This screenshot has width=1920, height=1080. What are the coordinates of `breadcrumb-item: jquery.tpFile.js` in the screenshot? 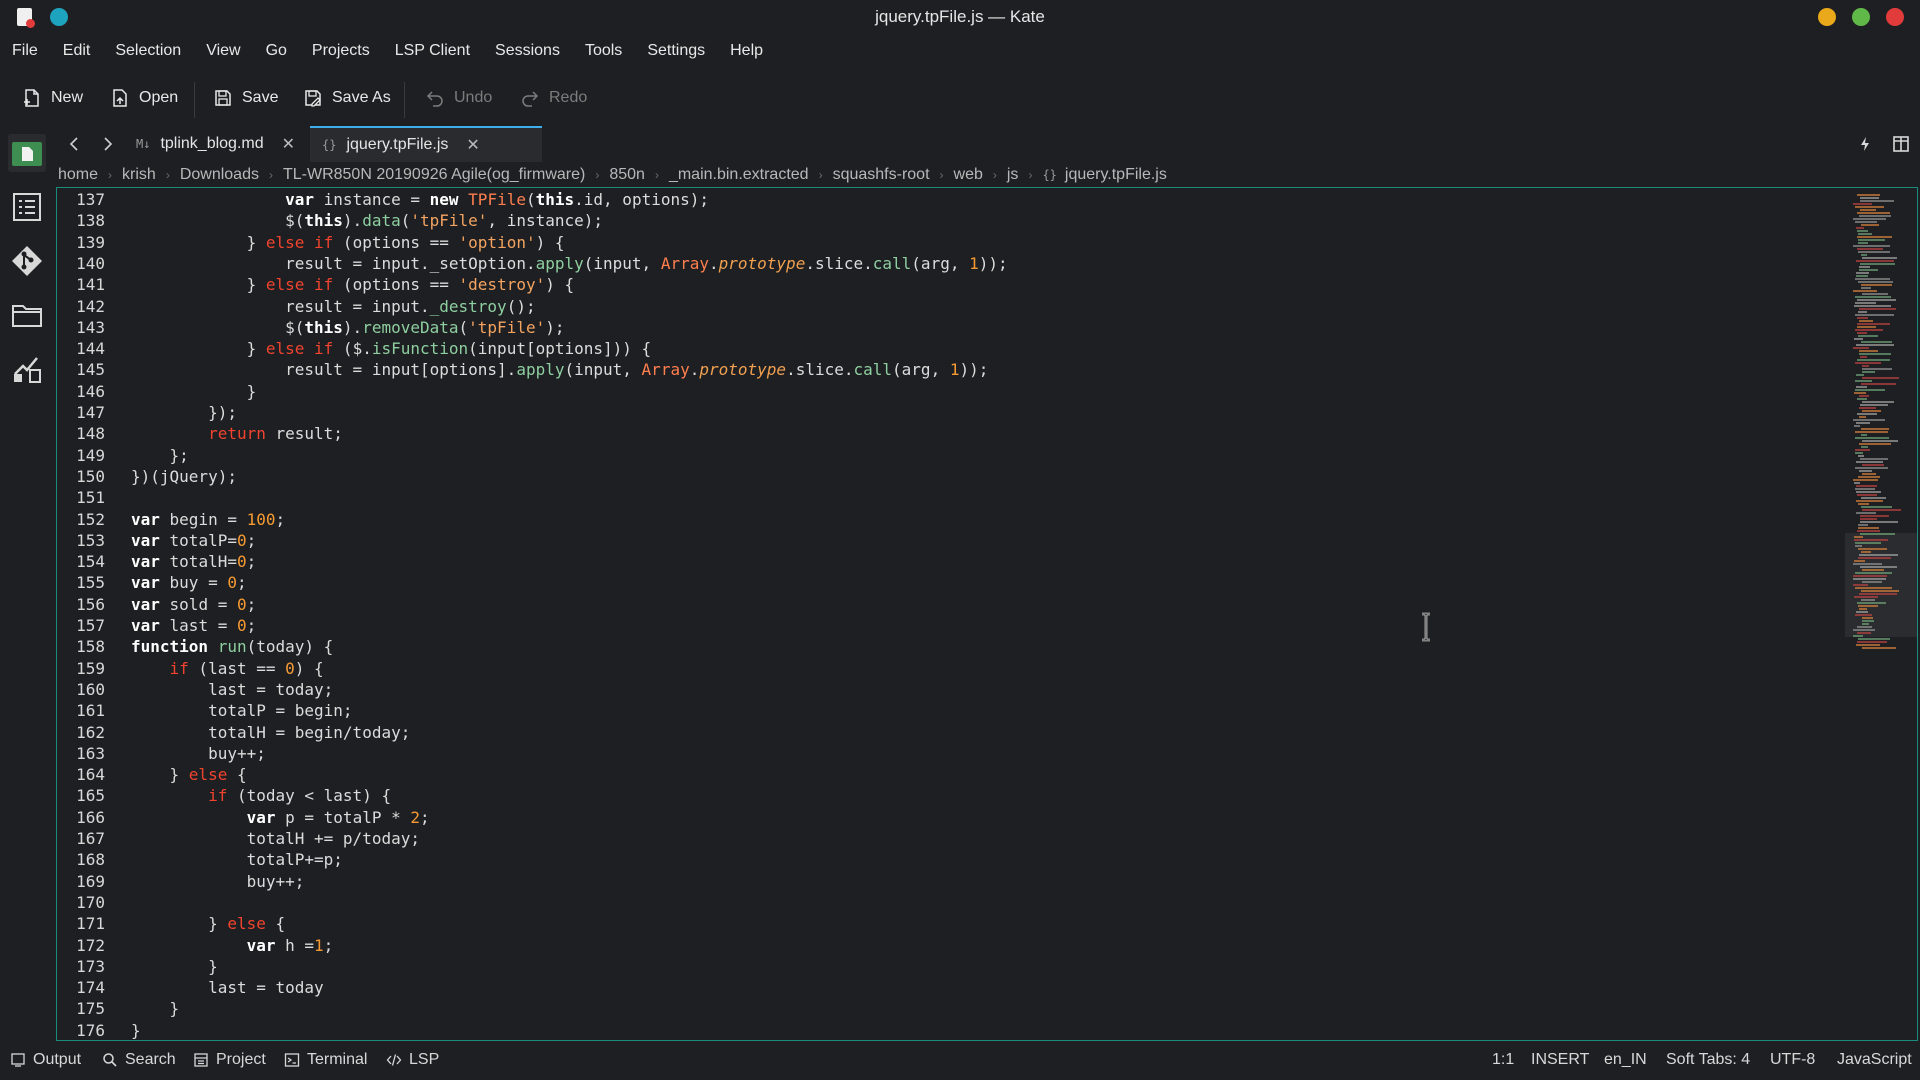 It's located at (1116, 175).